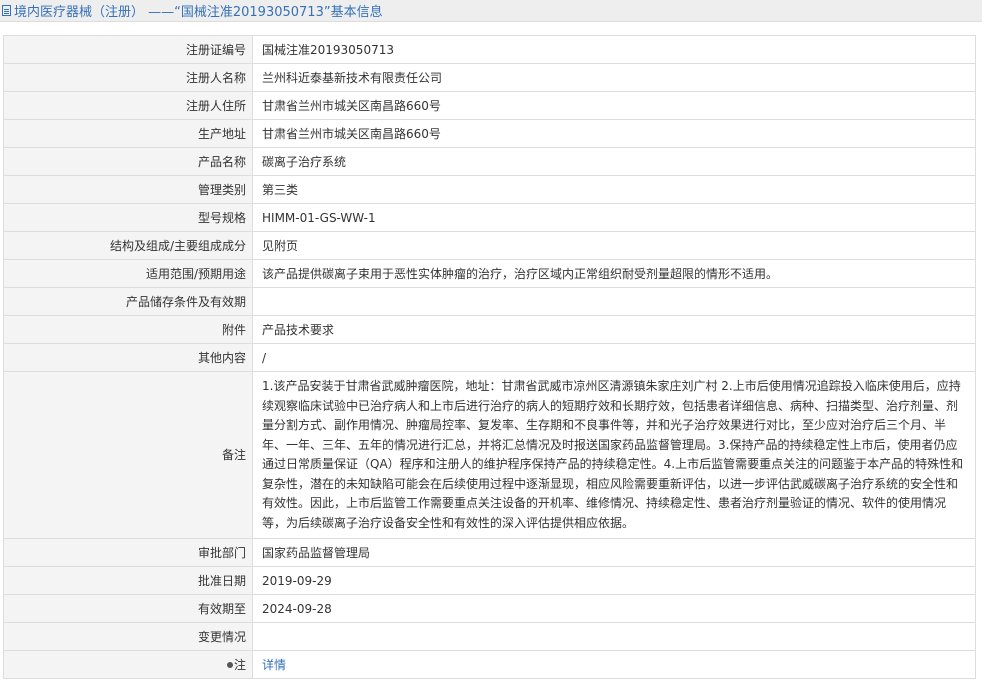  I want to click on row-label: 注册人名称, so click(128, 77).